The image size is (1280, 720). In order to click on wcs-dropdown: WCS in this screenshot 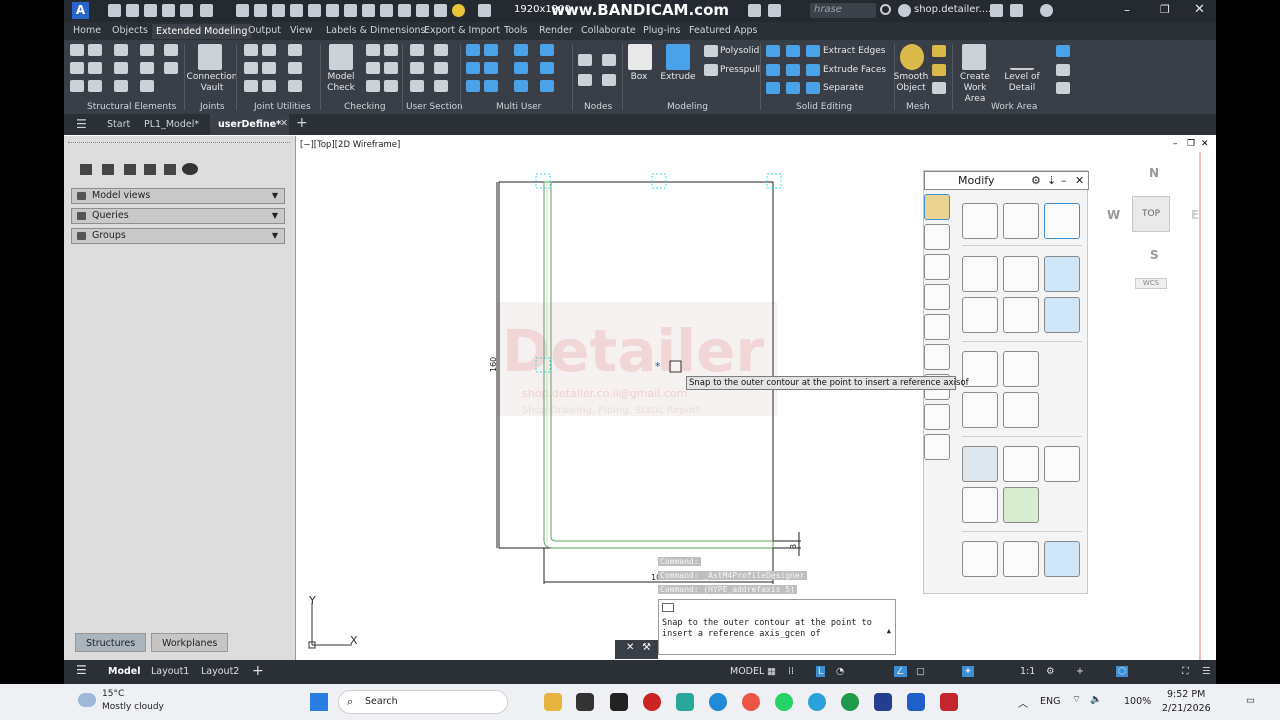, I will do `click(1151, 283)`.